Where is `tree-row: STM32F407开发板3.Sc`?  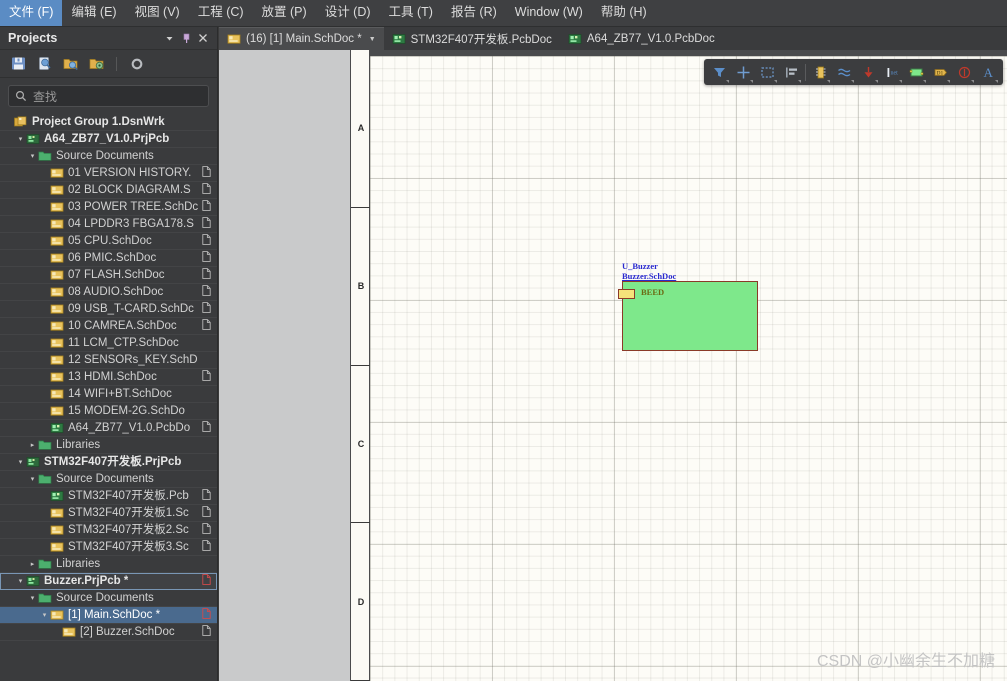
tree-row: STM32F407开发板3.Sc is located at coordinates (108, 547).